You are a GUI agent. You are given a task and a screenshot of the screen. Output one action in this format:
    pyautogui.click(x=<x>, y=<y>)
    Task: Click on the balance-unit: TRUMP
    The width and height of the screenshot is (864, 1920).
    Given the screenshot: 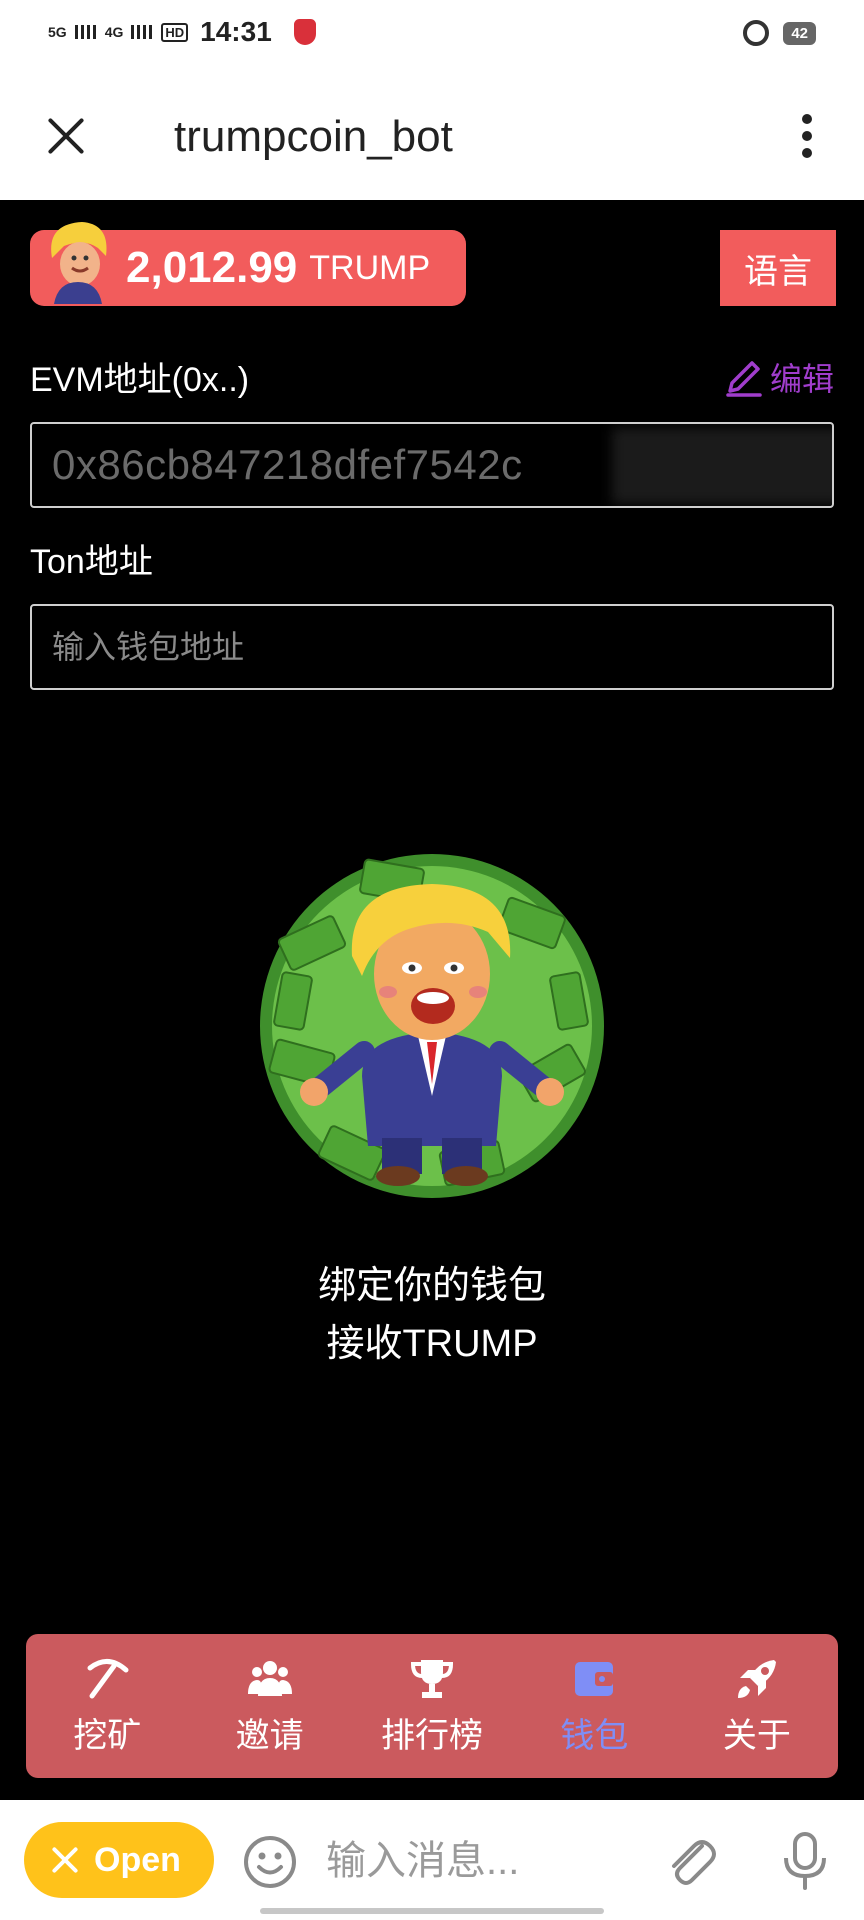 What is the action you would take?
    pyautogui.click(x=370, y=267)
    